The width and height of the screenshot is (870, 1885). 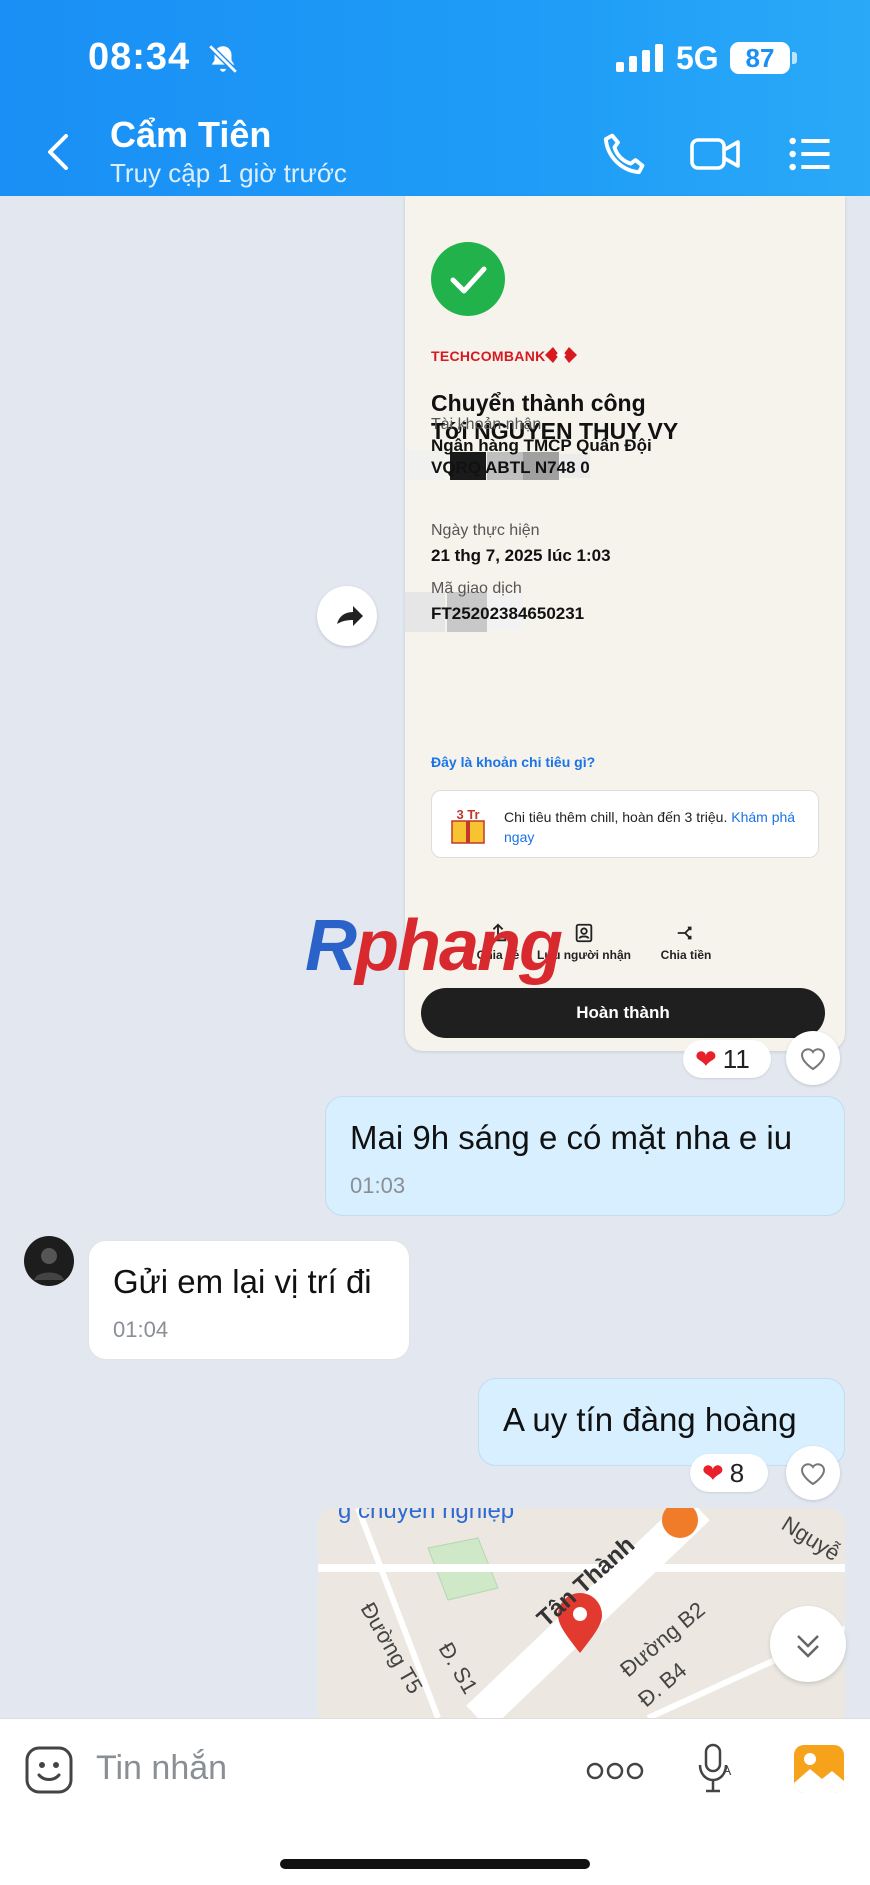 What do you see at coordinates (435, 1801) in the screenshot?
I see `message-composer: Tin nhắn A` at bounding box center [435, 1801].